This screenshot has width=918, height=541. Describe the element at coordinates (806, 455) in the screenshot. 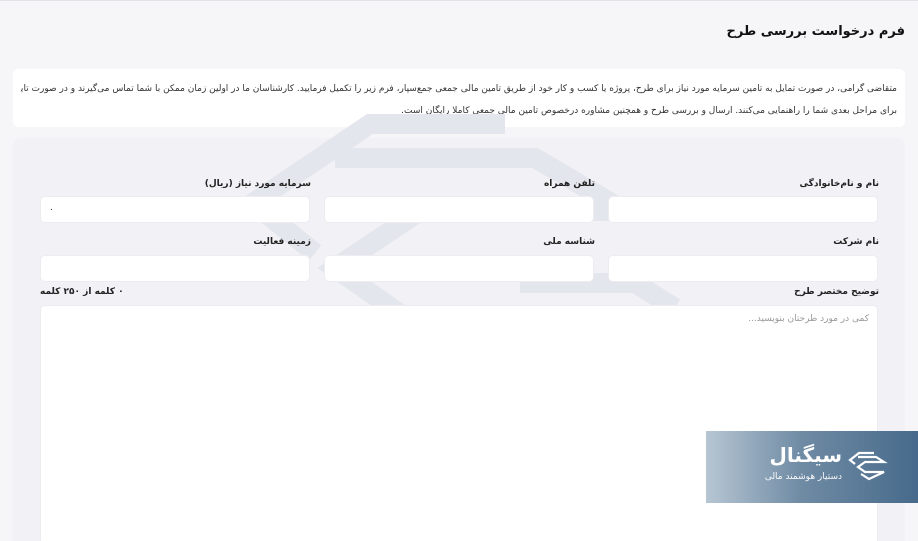

I see `brand-name: سیگنال` at that location.